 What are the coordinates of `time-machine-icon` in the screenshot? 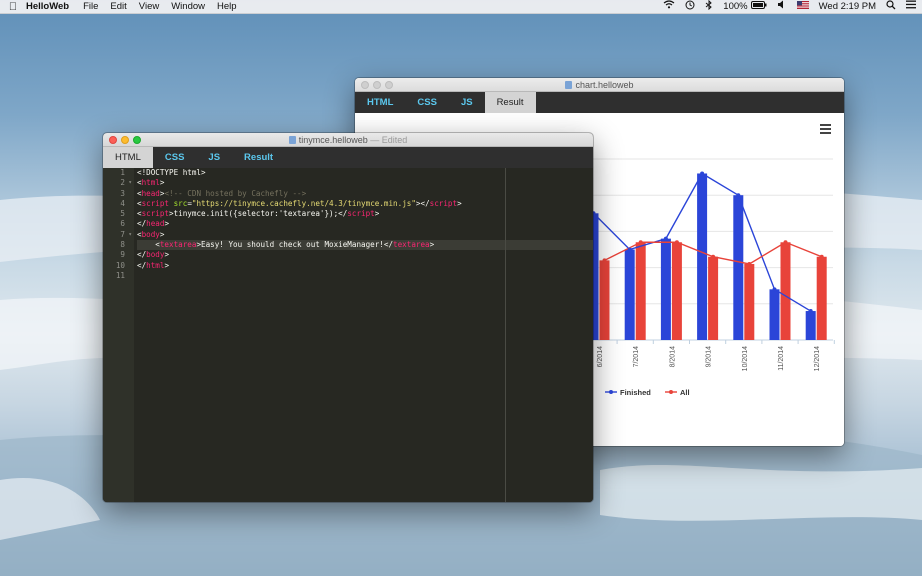 It's located at (690, 7).